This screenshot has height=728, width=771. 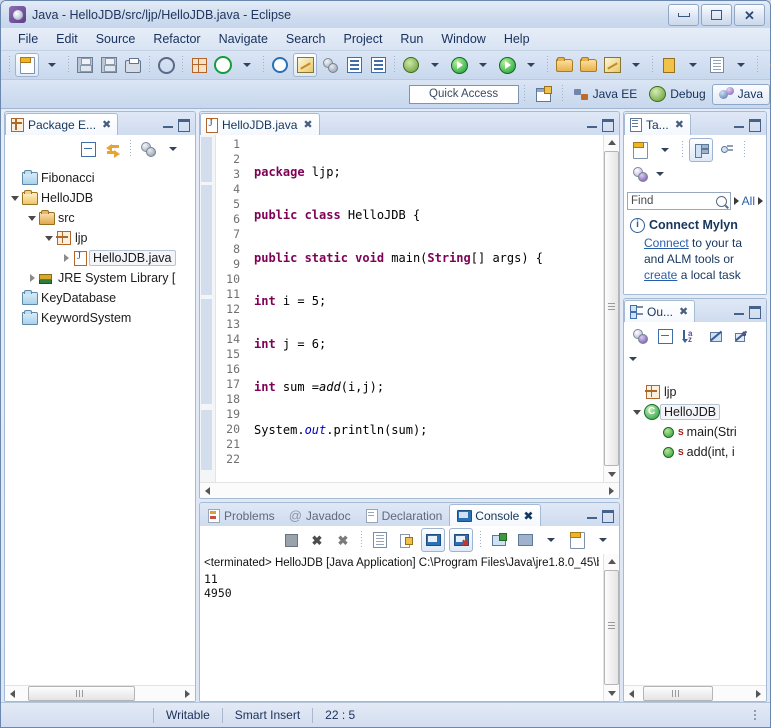 I want to click on next-annotation-icon, so click(x=669, y=65).